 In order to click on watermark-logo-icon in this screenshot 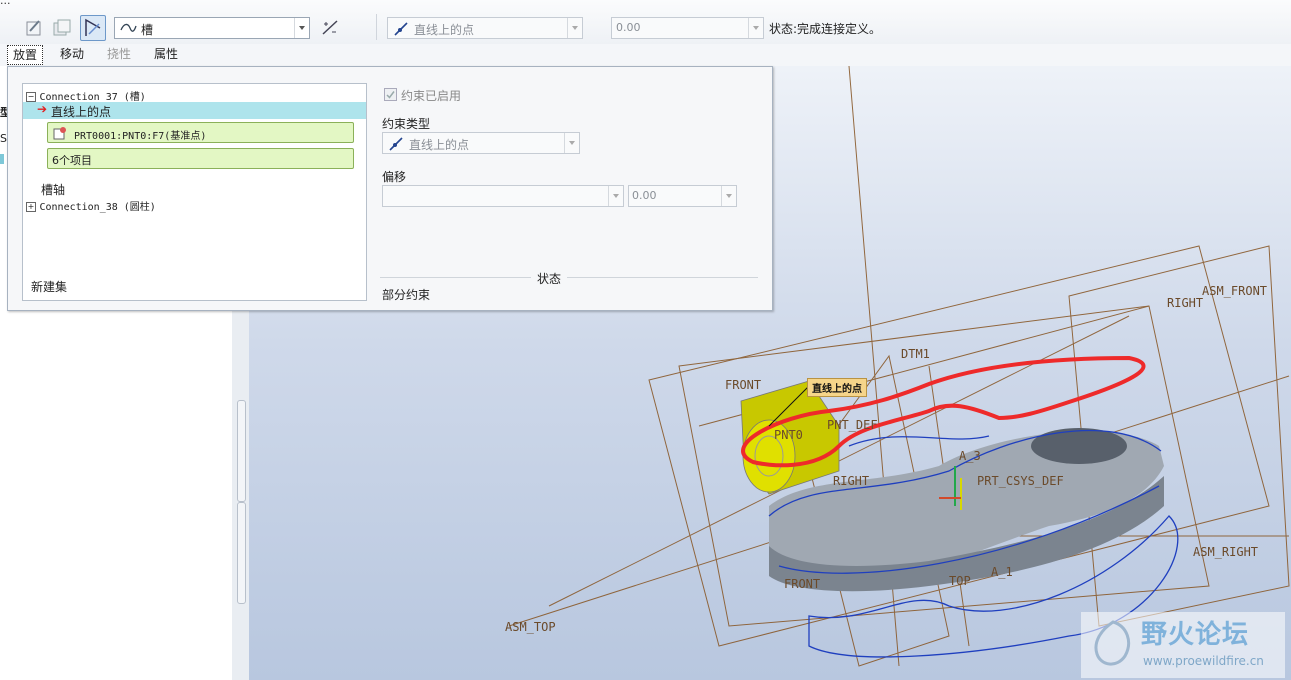, I will do `click(1112, 643)`.